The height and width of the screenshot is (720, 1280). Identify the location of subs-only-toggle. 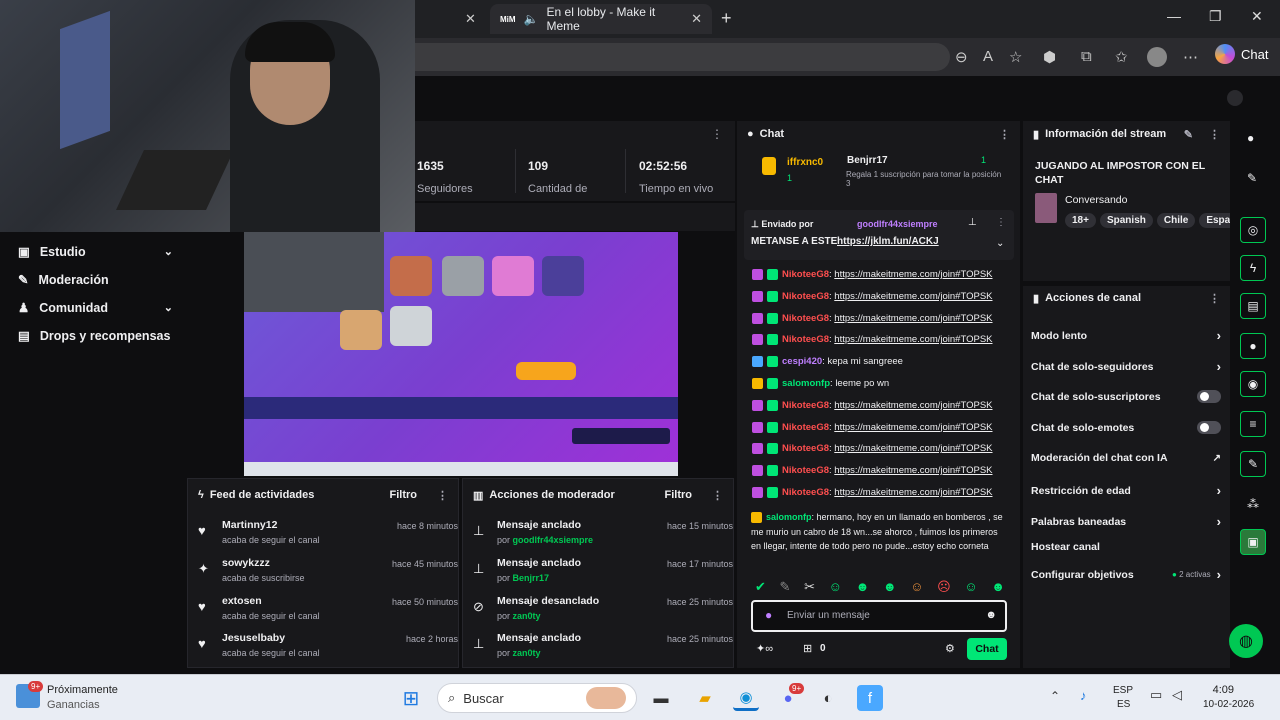
(1209, 396).